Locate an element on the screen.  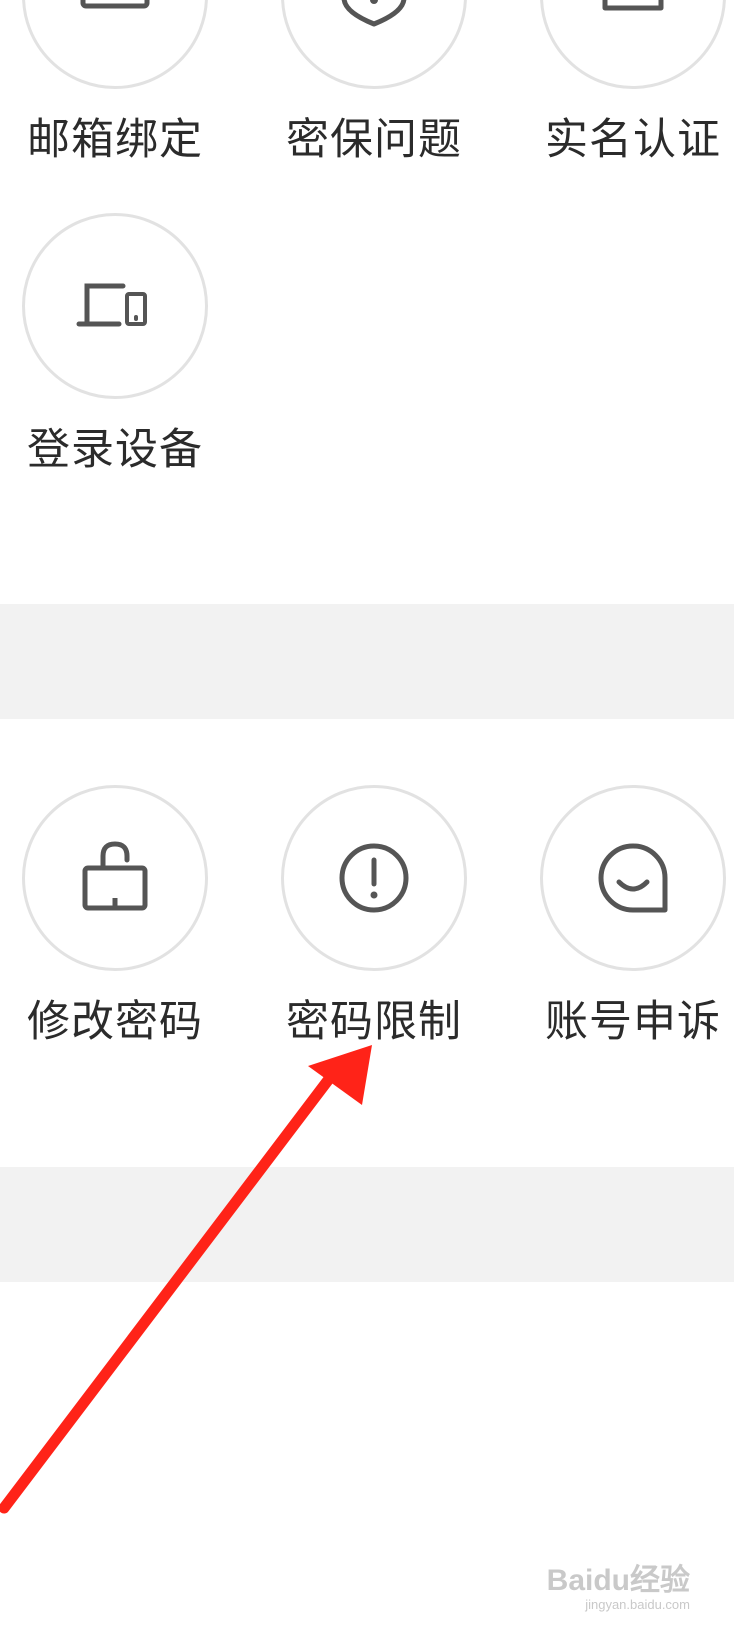
section-divider is located at coordinates (367, 661).